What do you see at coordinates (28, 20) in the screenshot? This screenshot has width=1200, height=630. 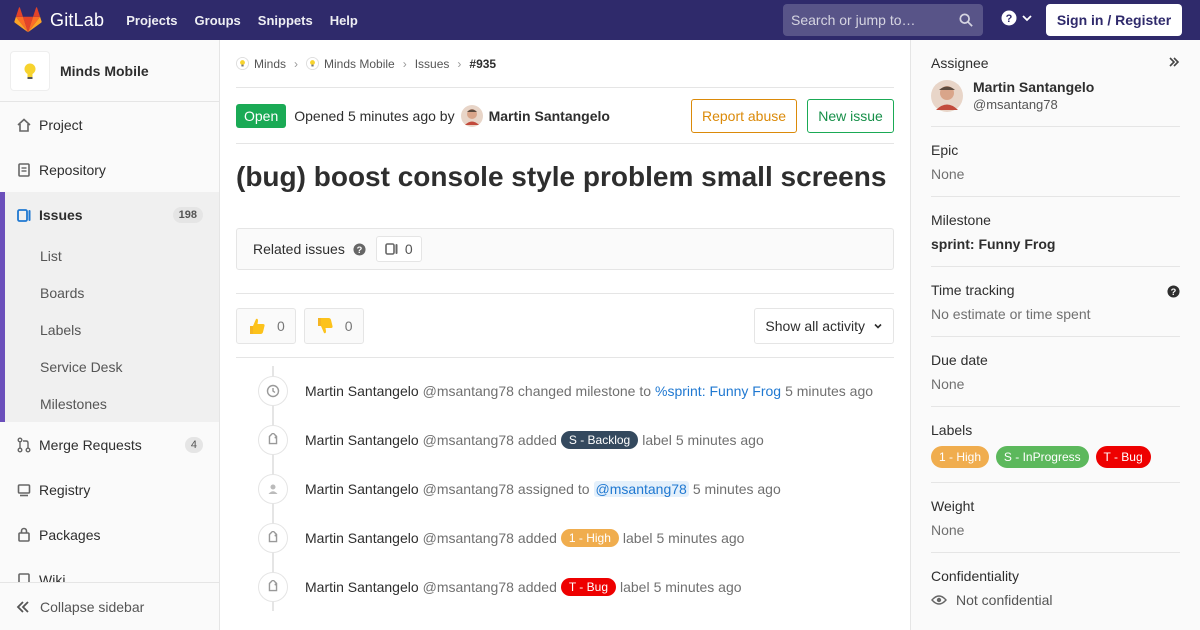 I see `gitlab-logo-icon` at bounding box center [28, 20].